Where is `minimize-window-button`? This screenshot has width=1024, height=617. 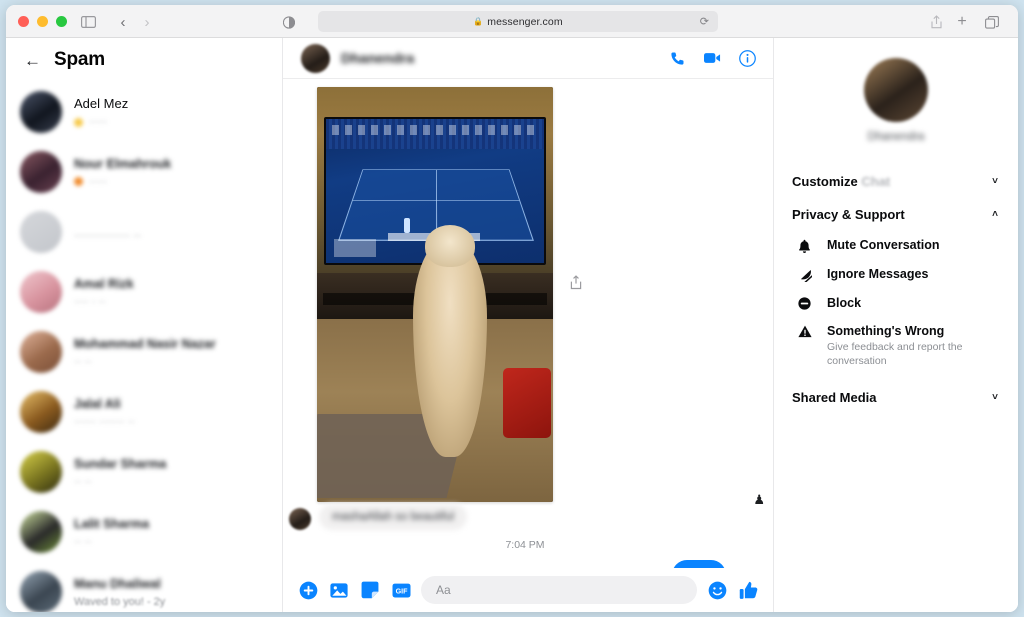
minimize-window-button is located at coordinates (42, 21).